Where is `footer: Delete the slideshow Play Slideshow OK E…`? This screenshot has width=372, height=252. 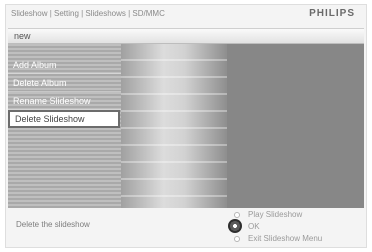
footer: Delete the slideshow Play Slideshow OK E… is located at coordinates (186, 228).